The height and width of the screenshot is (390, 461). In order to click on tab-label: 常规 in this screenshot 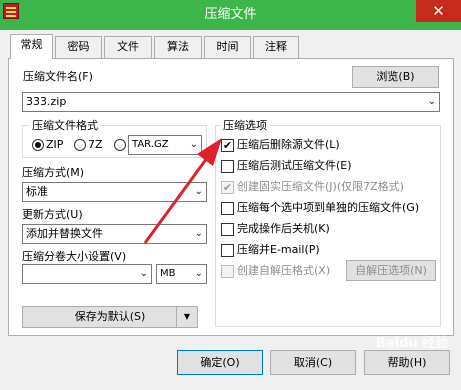, I will do `click(31, 44)`.